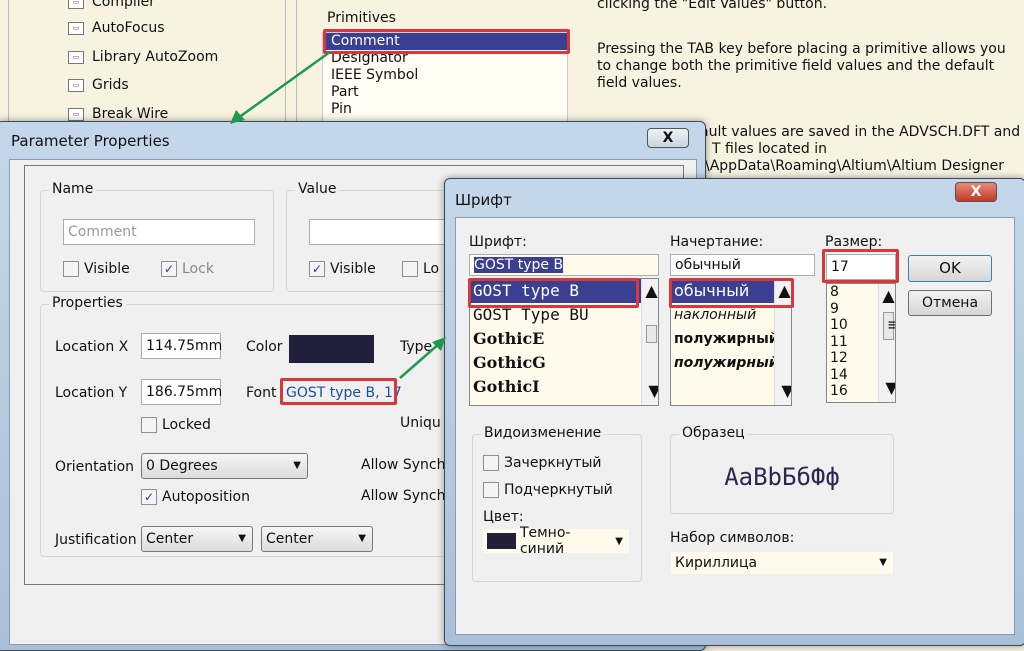  What do you see at coordinates (422, 358) in the screenshot?
I see `arrow-font-to-dialog` at bounding box center [422, 358].